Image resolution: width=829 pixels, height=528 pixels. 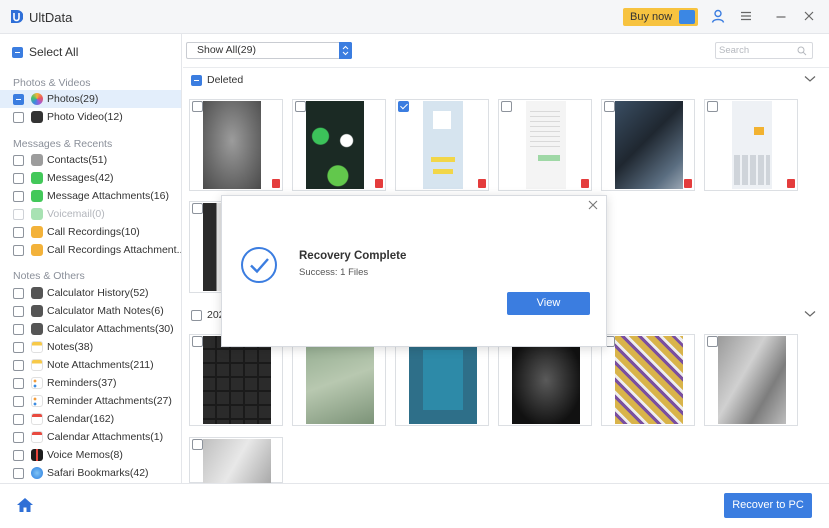 What do you see at coordinates (37, 99) in the screenshot?
I see `photos-icon` at bounding box center [37, 99].